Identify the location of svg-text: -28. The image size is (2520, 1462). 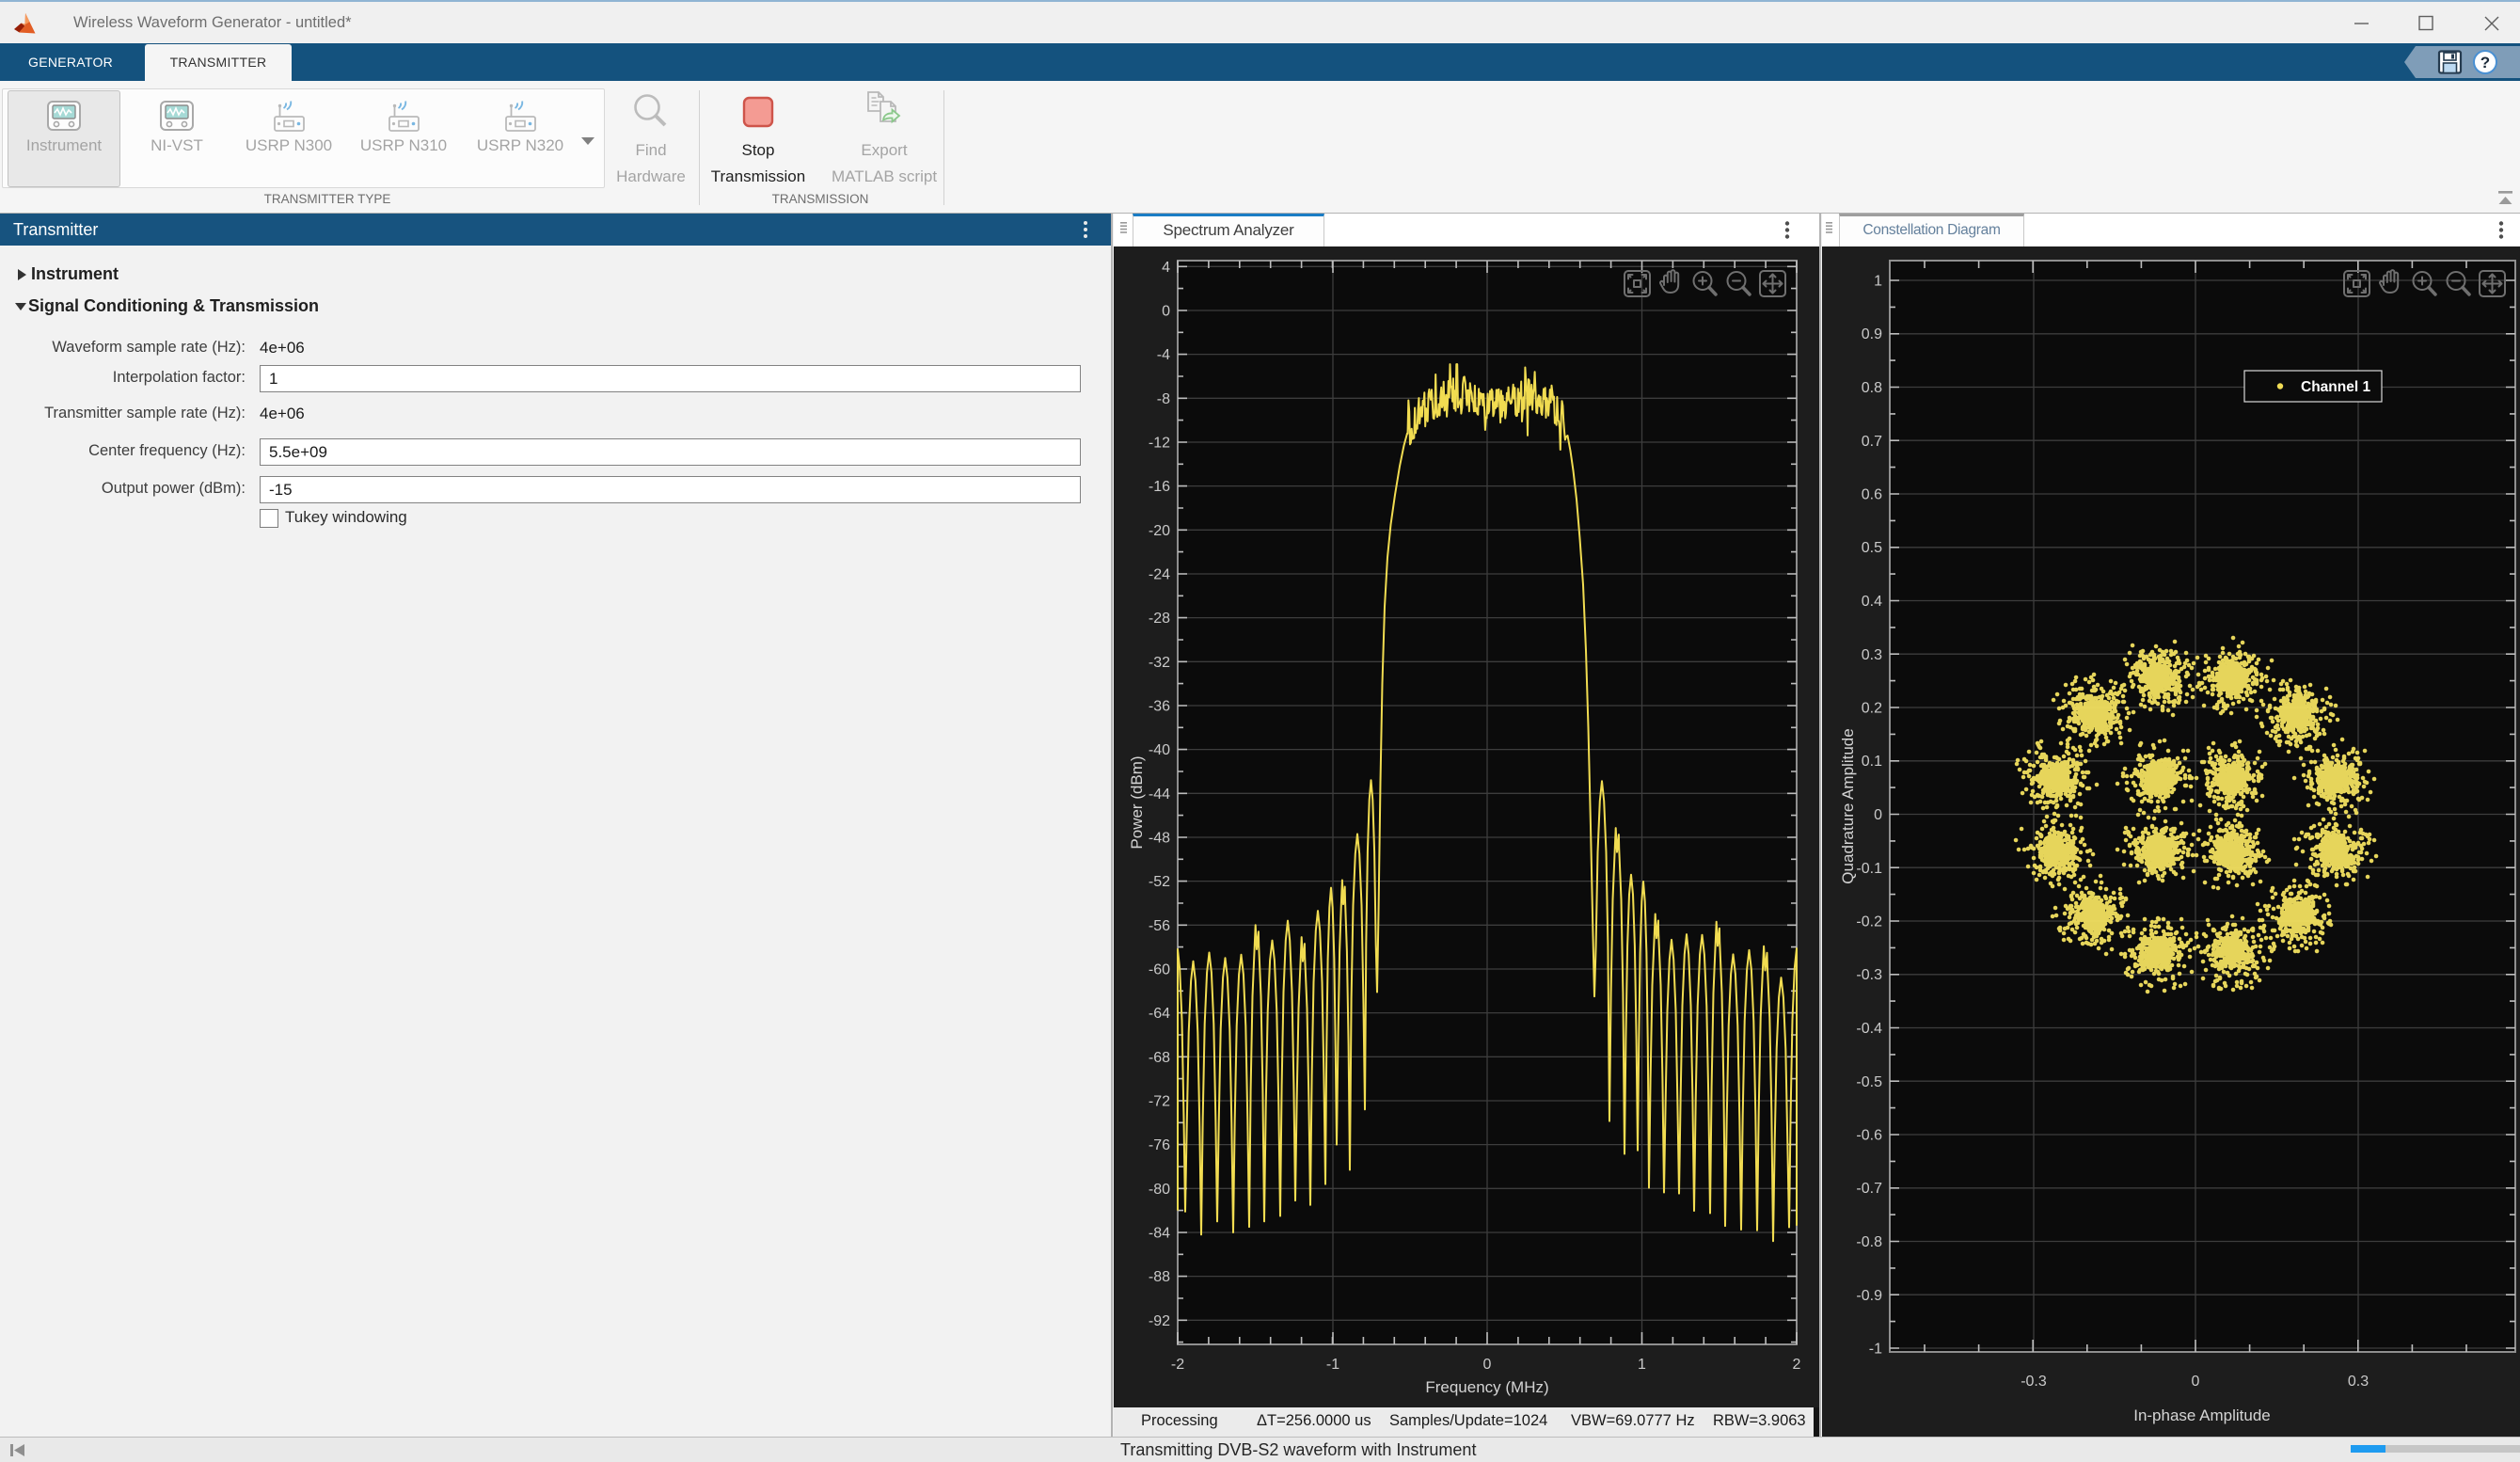
(1159, 619).